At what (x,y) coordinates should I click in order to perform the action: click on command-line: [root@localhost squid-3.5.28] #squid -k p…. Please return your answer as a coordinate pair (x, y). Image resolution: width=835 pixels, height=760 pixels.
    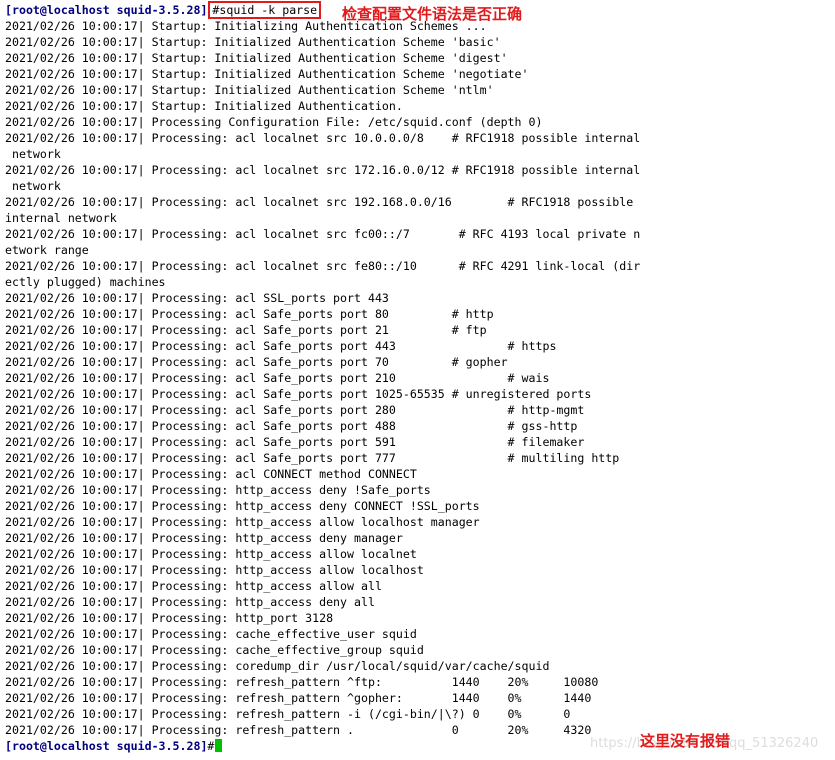
    Looking at the image, I should click on (322, 10).